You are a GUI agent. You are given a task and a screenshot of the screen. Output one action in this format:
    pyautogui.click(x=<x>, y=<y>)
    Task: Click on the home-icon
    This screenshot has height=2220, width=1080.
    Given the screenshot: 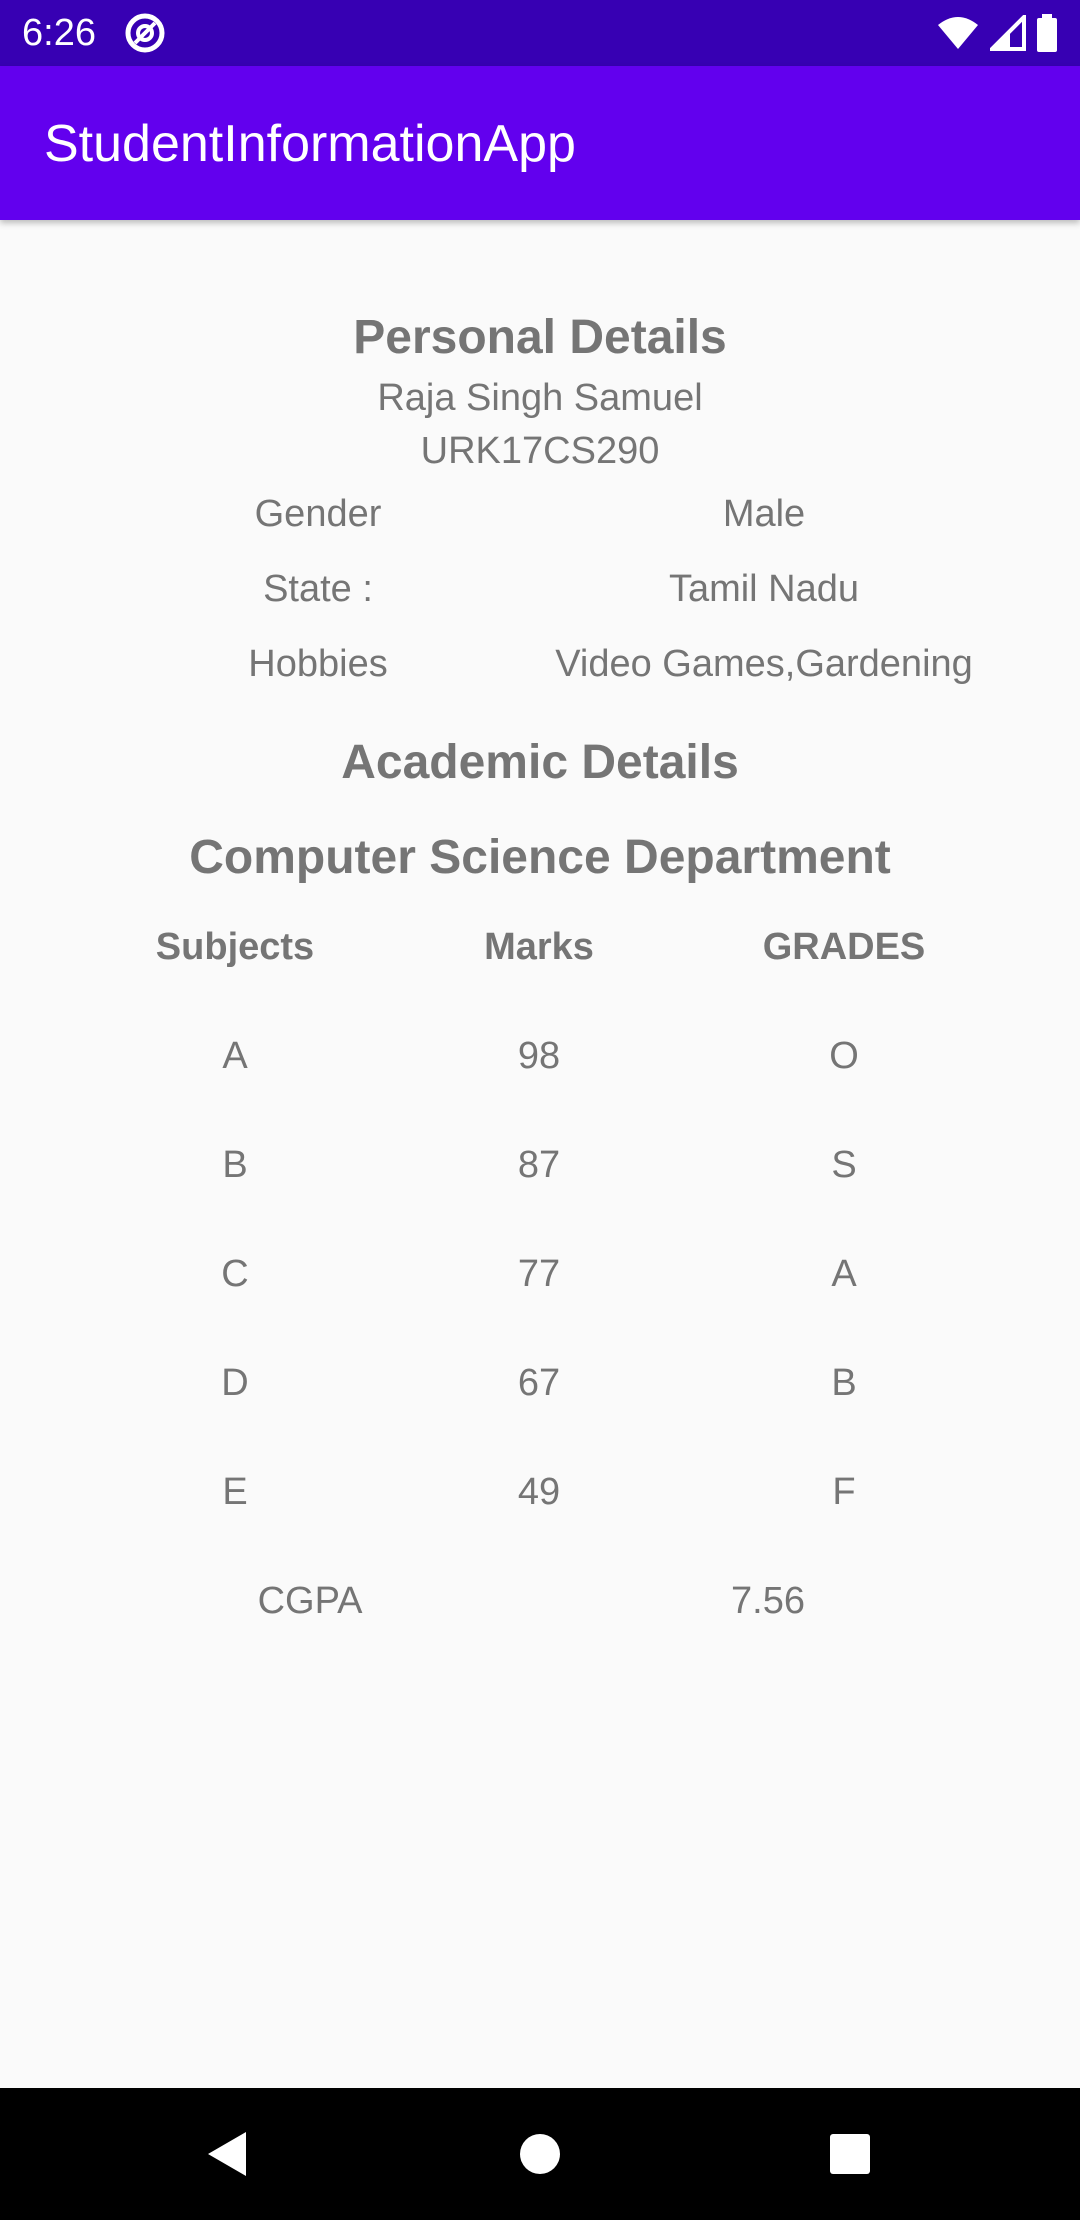 What is the action you would take?
    pyautogui.click(x=540, y=2154)
    